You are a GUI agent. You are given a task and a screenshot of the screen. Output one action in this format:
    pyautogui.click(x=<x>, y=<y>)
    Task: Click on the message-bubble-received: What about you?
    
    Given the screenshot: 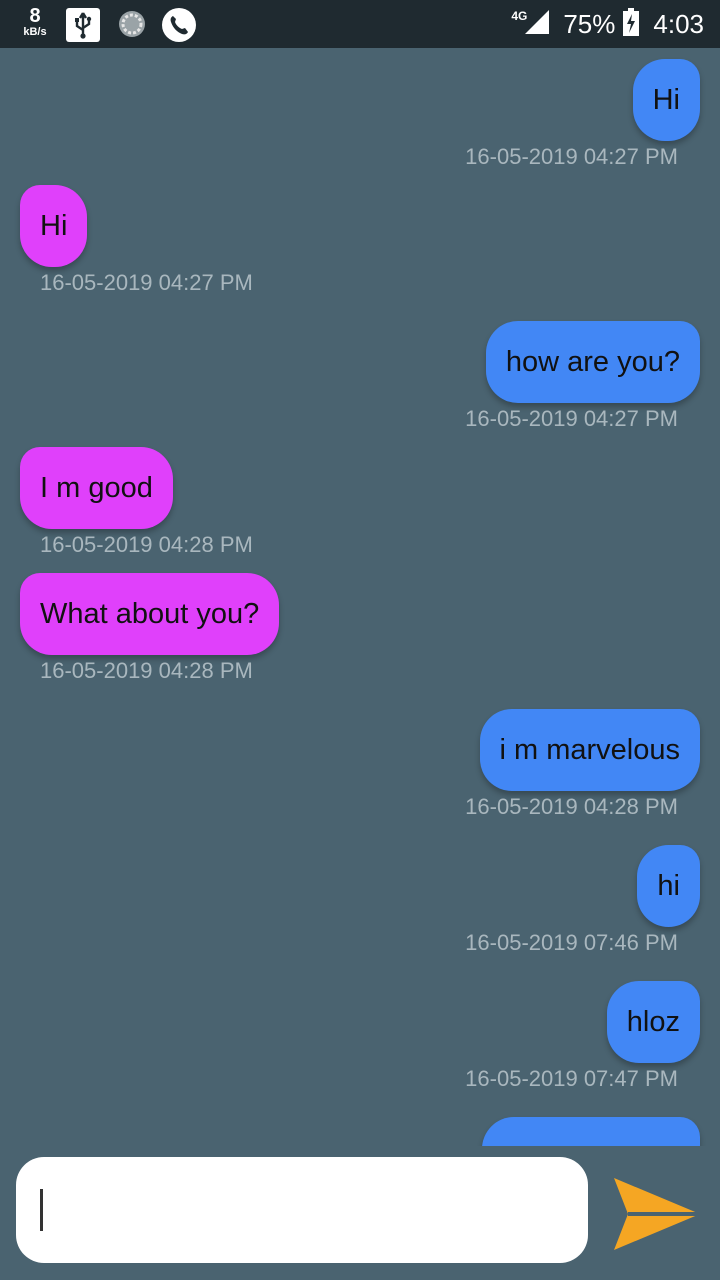 What is the action you would take?
    pyautogui.click(x=150, y=614)
    